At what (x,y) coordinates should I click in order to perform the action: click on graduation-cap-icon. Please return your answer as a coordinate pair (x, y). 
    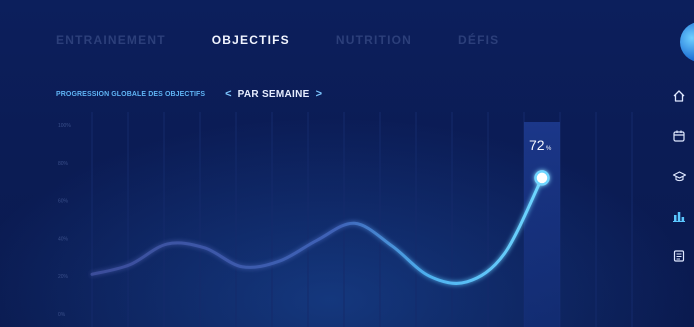
    Looking at the image, I should click on (679, 176).